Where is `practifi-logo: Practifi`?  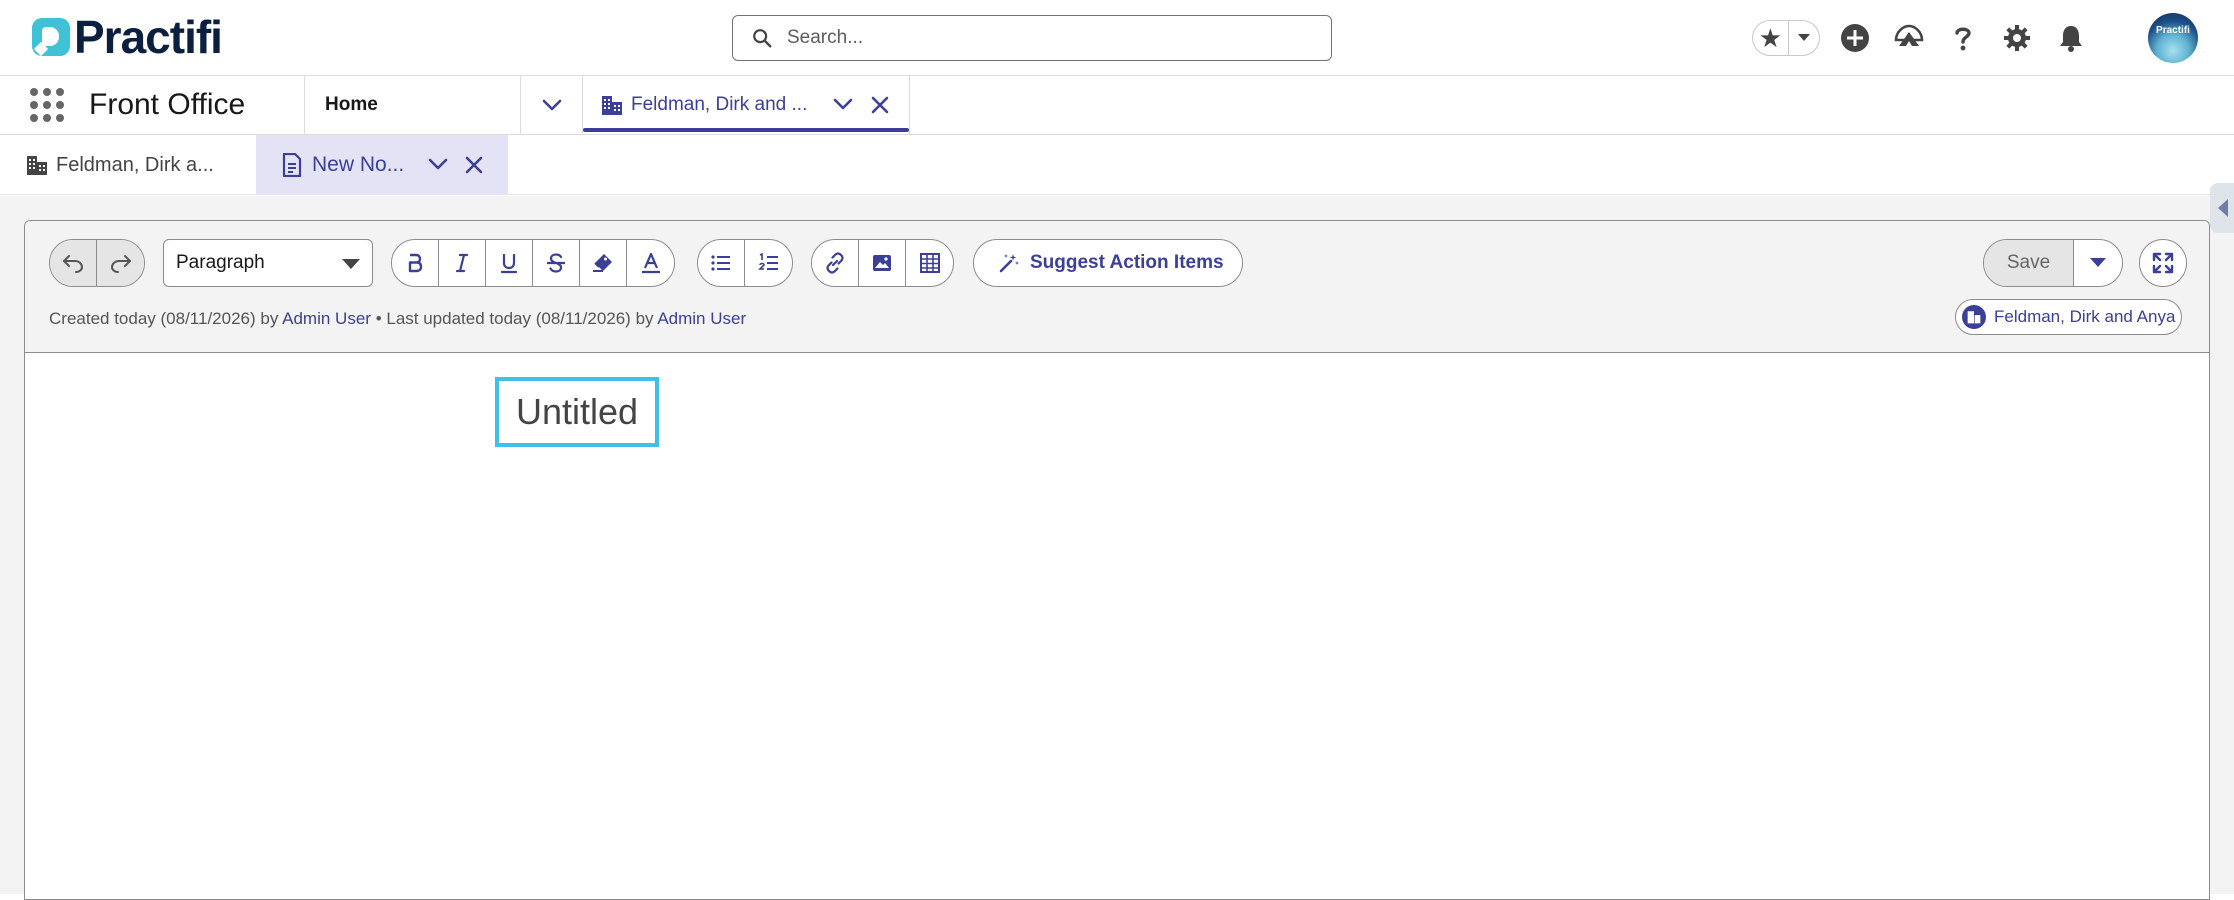 practifi-logo: Practifi is located at coordinates (127, 37).